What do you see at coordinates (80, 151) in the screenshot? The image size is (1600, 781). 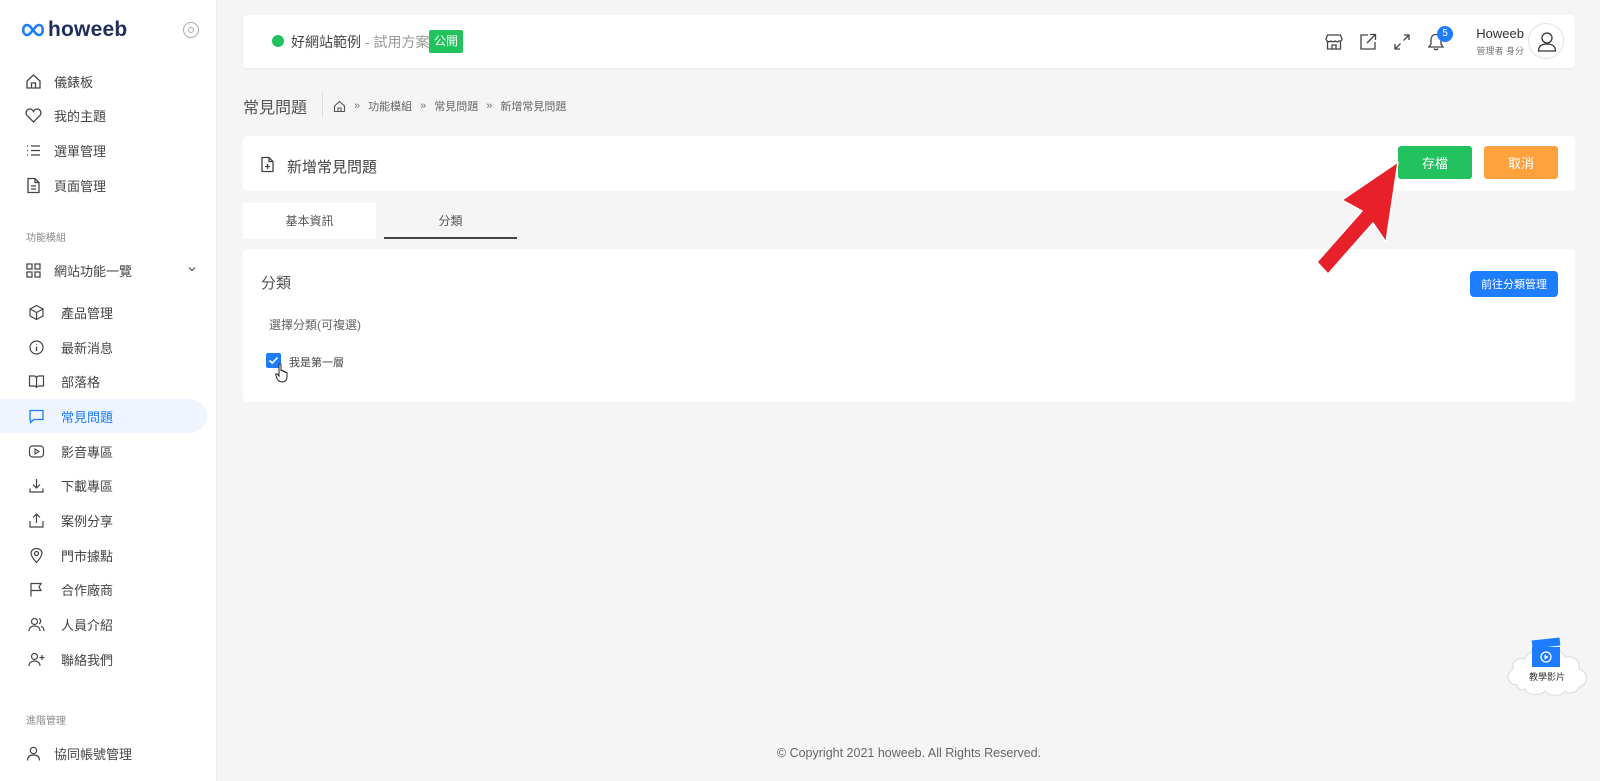 I see `sidebar-item-label: 選單管理` at bounding box center [80, 151].